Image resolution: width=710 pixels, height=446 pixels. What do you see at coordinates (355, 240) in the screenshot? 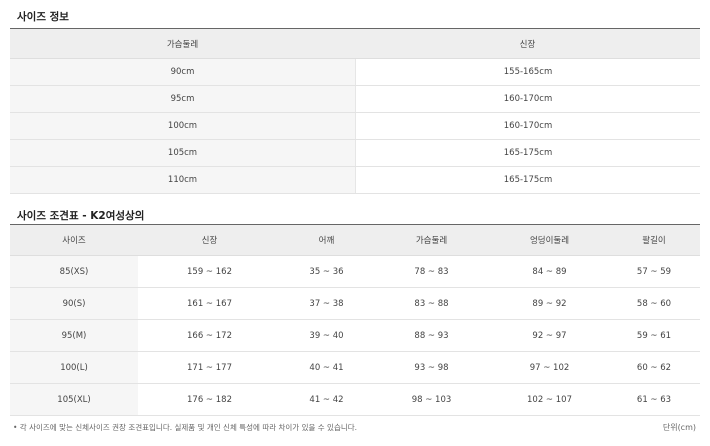
I see `size-chart-header-row: 사이즈 신장 어깨 가슴둘레 엉덩이둘레 팔길이` at bounding box center [355, 240].